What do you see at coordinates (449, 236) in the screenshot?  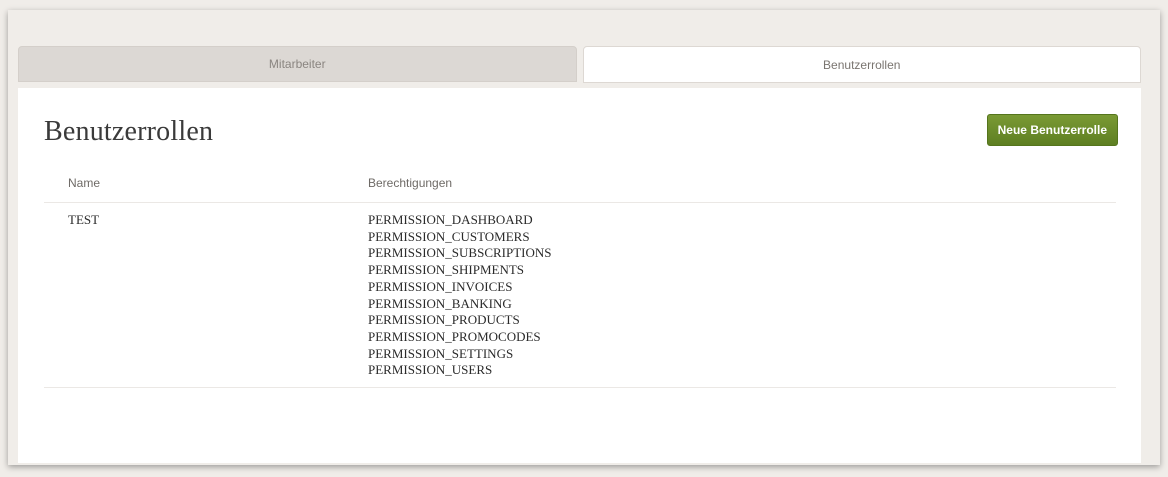 I see `permission-item: PERMISSION_CUSTOMERS` at bounding box center [449, 236].